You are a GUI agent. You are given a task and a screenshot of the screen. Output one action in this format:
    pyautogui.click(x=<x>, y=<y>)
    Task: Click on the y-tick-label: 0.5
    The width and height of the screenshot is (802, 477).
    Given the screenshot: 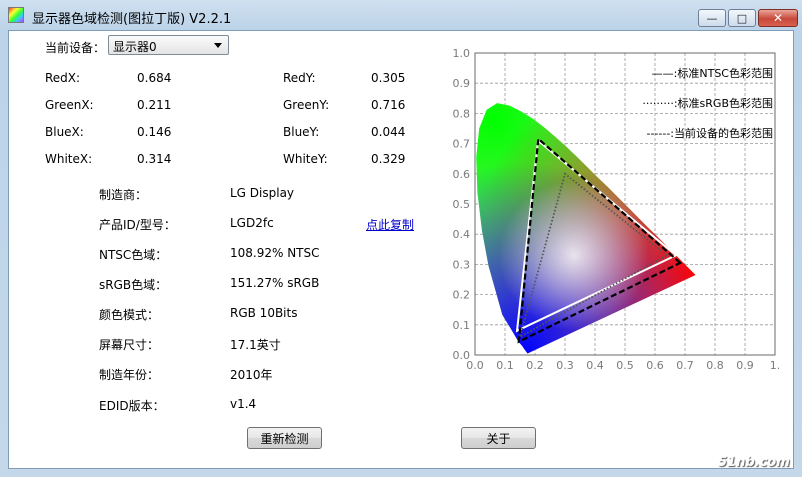 What is the action you would take?
    pyautogui.click(x=462, y=204)
    